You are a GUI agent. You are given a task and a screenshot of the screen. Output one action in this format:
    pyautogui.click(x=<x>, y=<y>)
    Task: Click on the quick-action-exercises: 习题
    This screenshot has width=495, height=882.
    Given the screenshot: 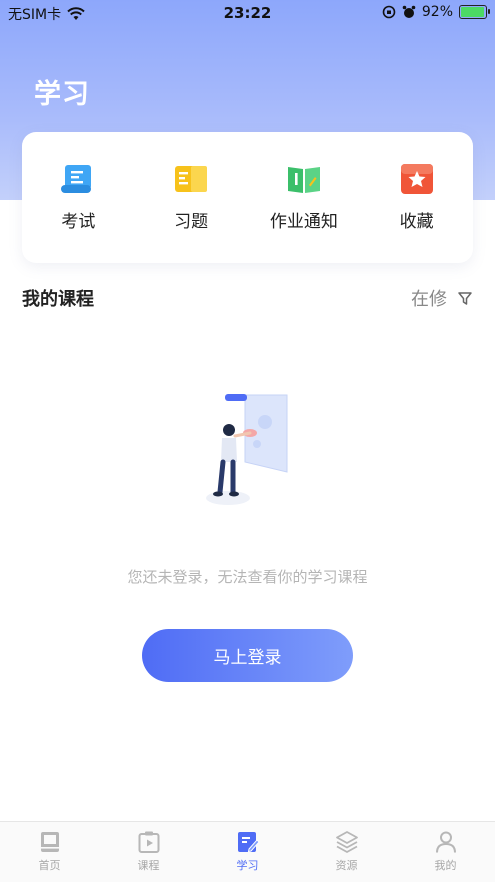 What is the action you would take?
    pyautogui.click(x=191, y=197)
    